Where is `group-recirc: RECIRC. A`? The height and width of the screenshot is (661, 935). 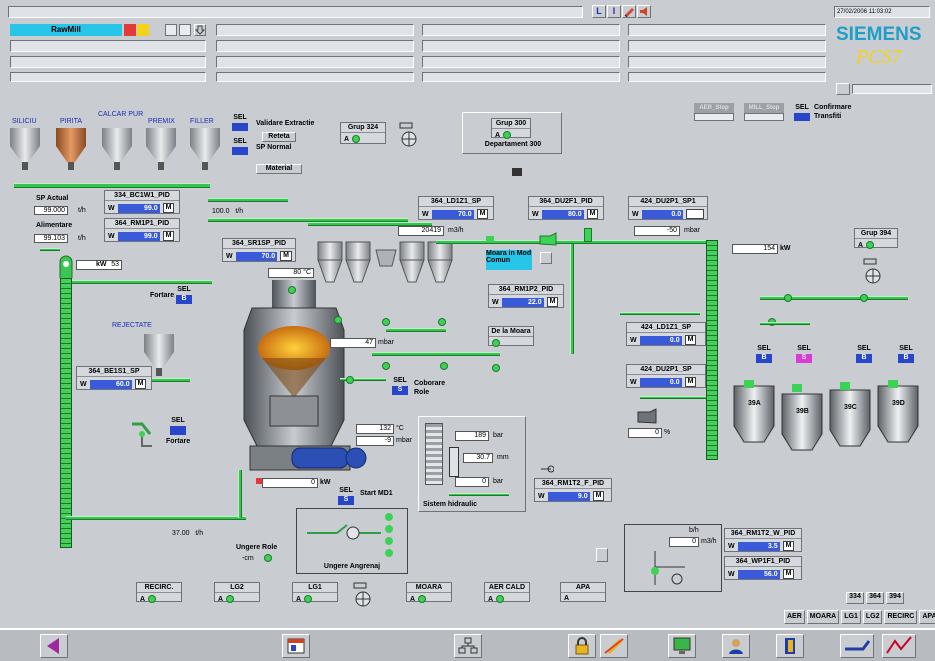
group-recirc: RECIRC. A is located at coordinates (159, 592).